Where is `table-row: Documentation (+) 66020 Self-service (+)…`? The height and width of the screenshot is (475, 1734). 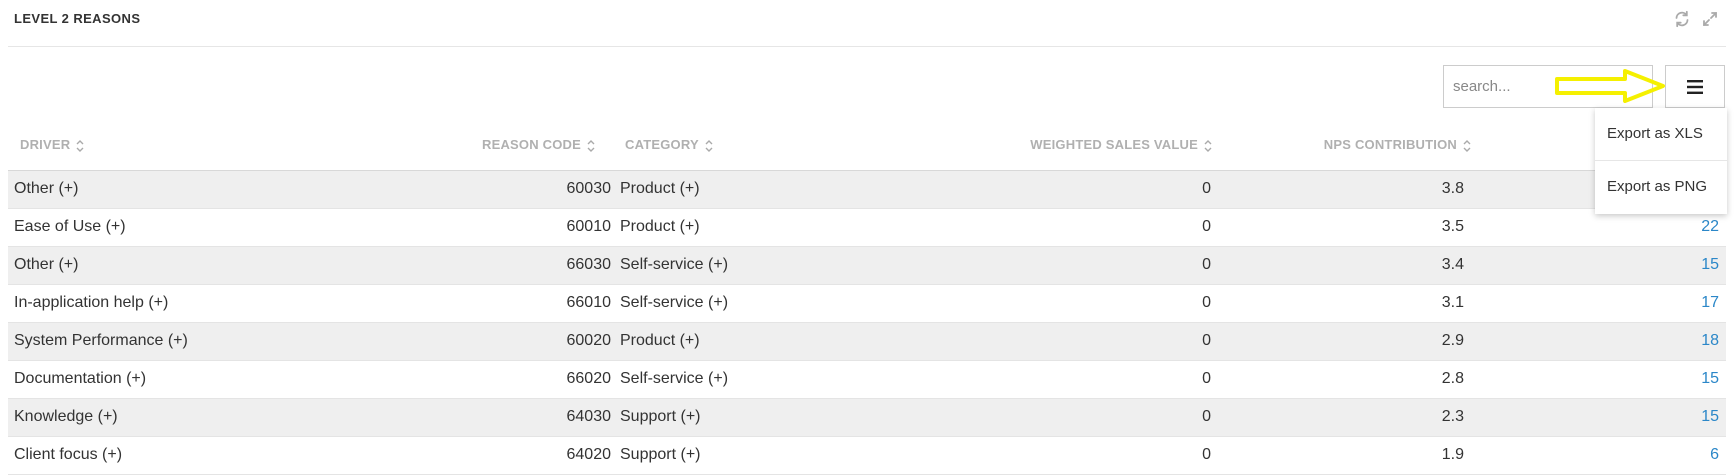
table-row: Documentation (+) 66020 Self-service (+)… is located at coordinates (867, 380).